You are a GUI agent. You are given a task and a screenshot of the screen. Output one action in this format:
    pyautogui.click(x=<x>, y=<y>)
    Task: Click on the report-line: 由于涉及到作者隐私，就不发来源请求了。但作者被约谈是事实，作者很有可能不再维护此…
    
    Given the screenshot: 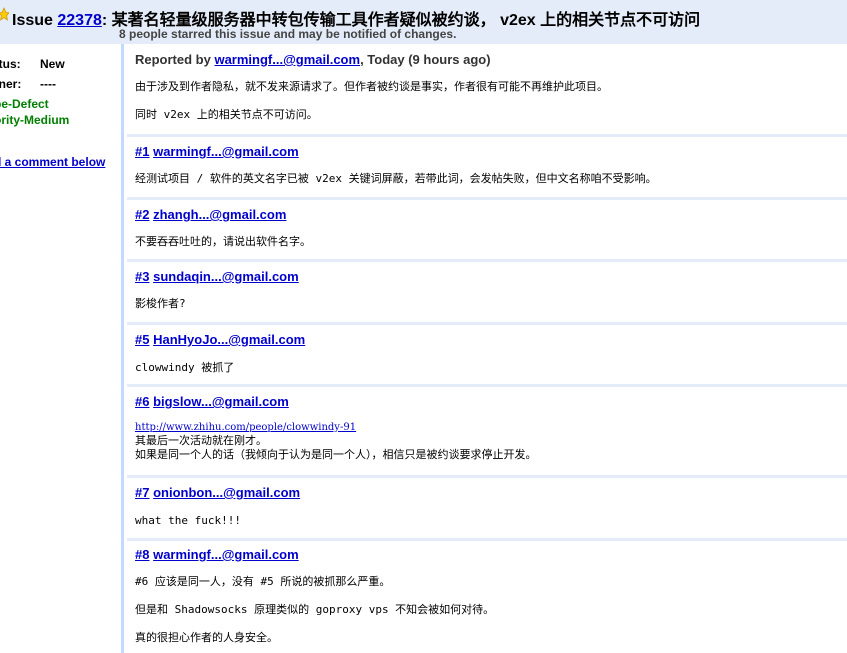 What is the action you would take?
    pyautogui.click(x=371, y=86)
    